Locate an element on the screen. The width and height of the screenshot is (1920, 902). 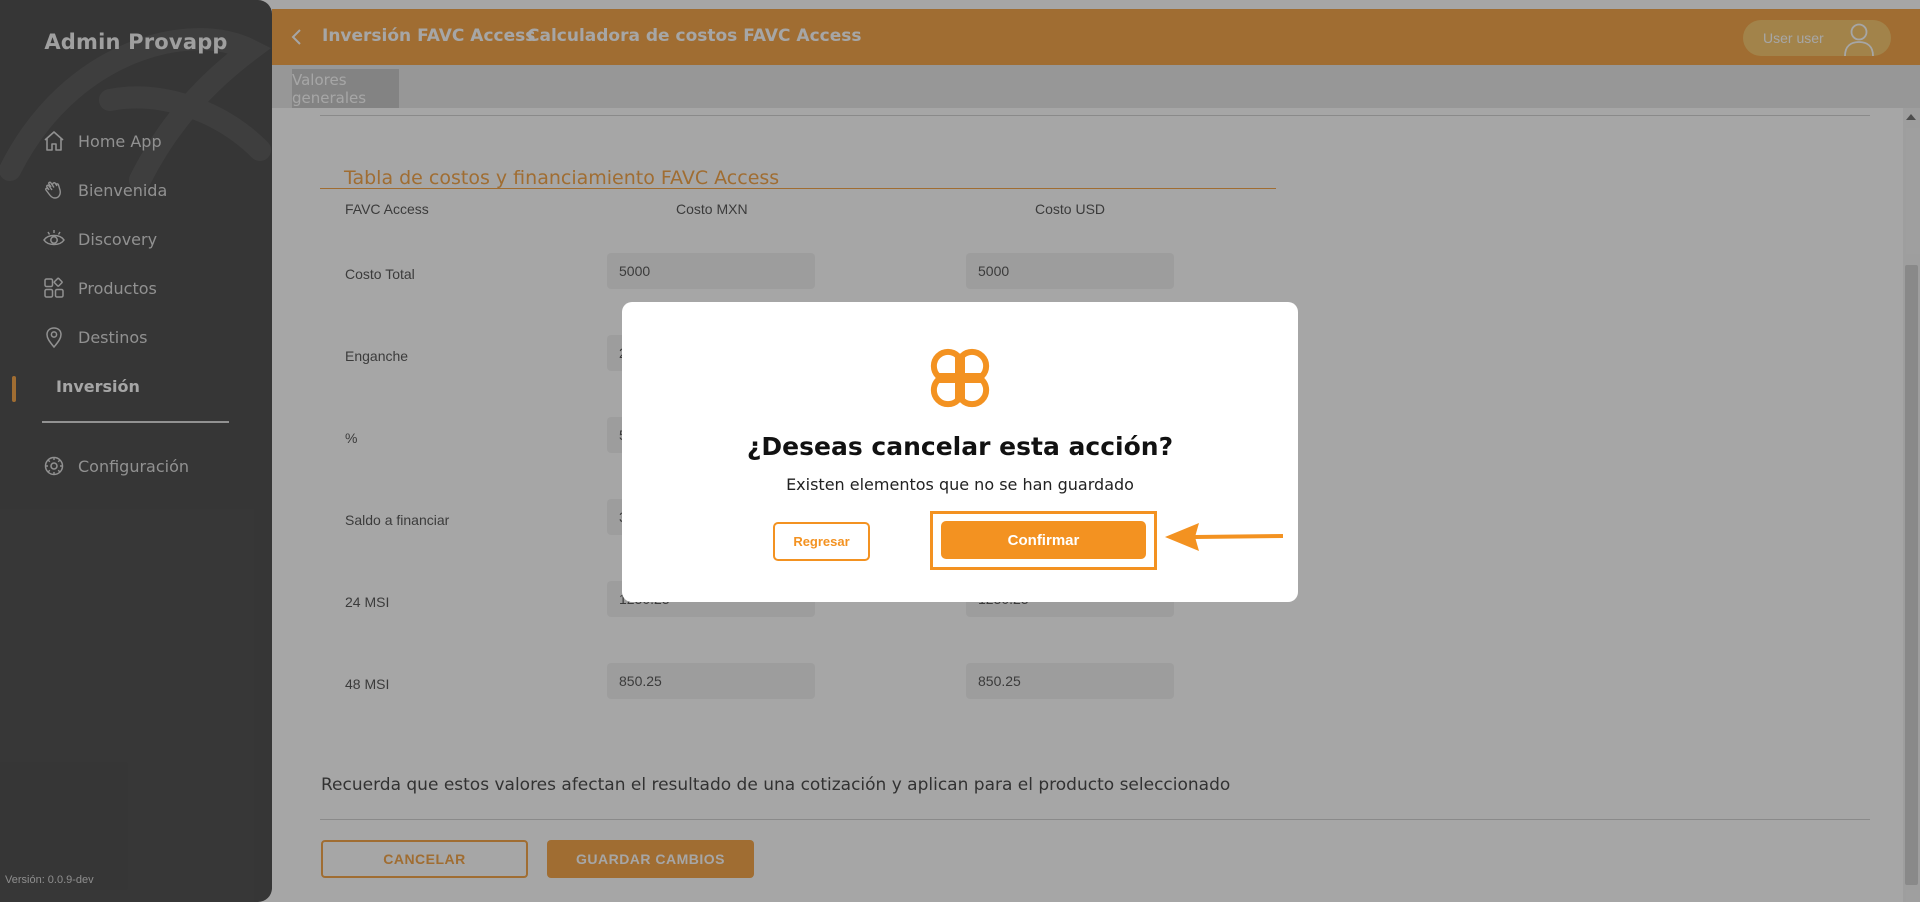
pointer-arrow-icon is located at coordinates (1224, 537).